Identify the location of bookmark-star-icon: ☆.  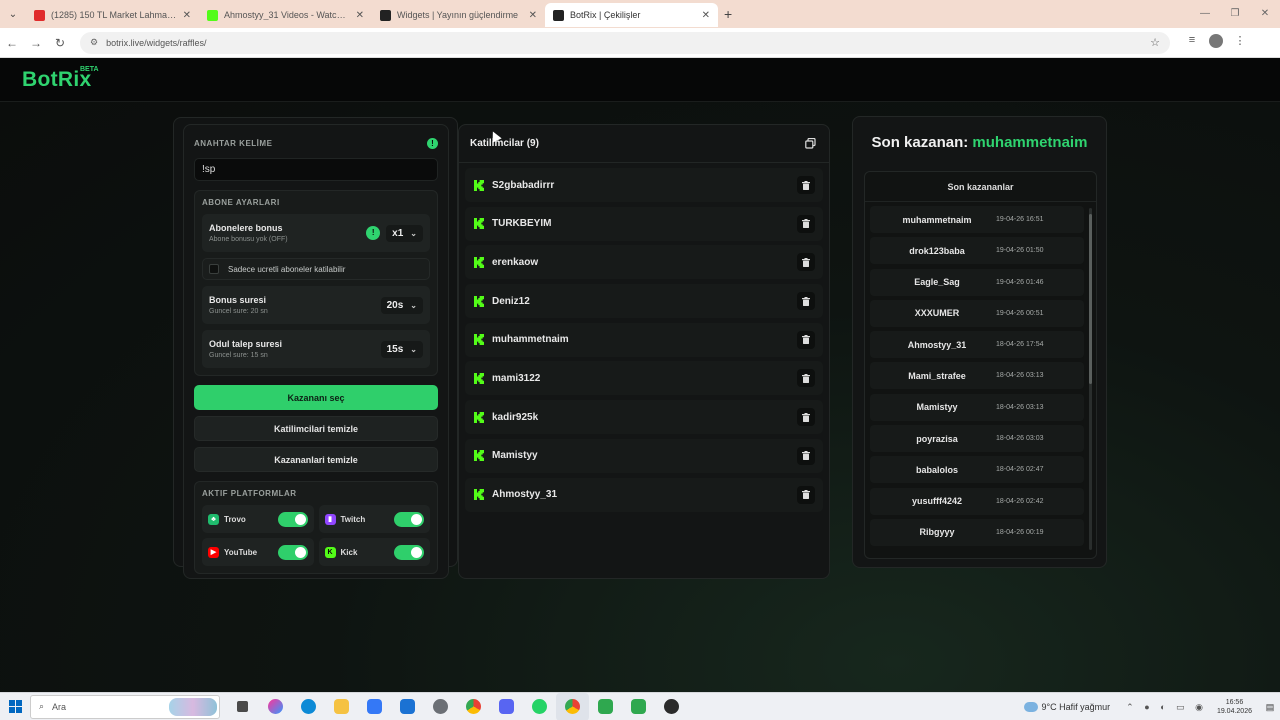
(1155, 42).